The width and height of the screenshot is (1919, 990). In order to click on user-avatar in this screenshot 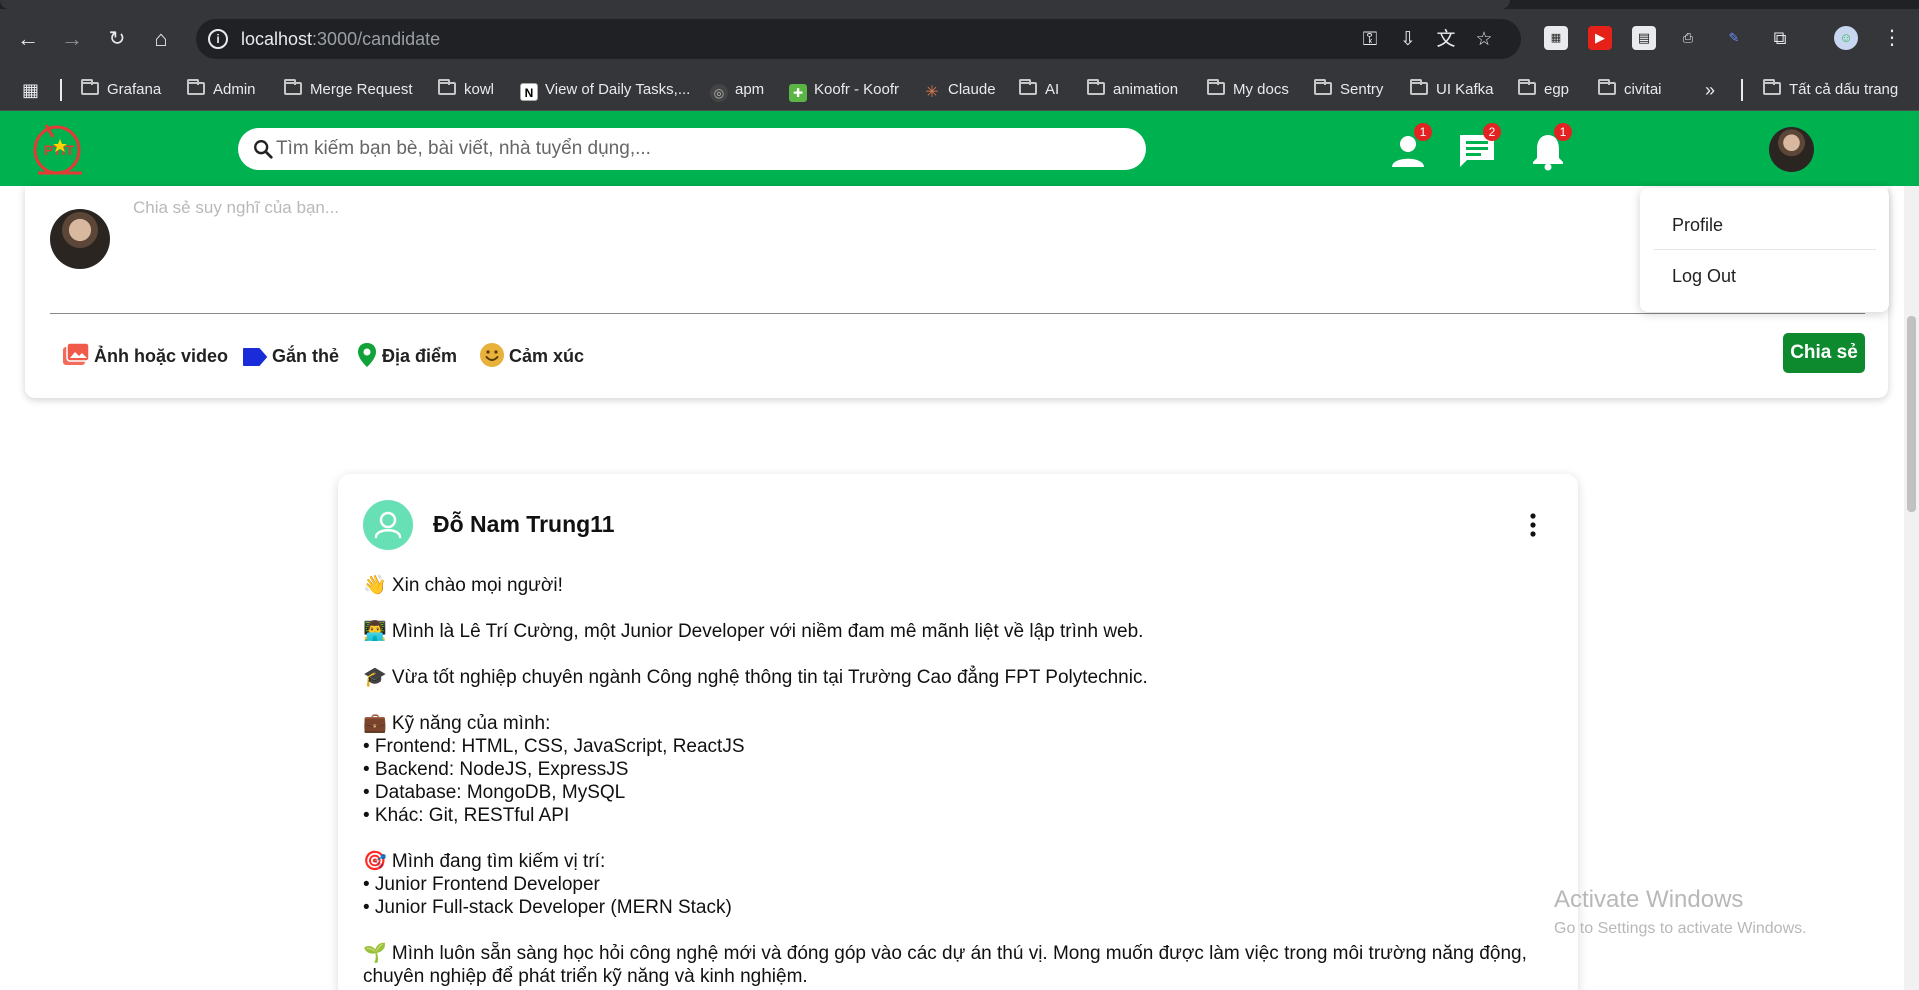, I will do `click(1791, 149)`.